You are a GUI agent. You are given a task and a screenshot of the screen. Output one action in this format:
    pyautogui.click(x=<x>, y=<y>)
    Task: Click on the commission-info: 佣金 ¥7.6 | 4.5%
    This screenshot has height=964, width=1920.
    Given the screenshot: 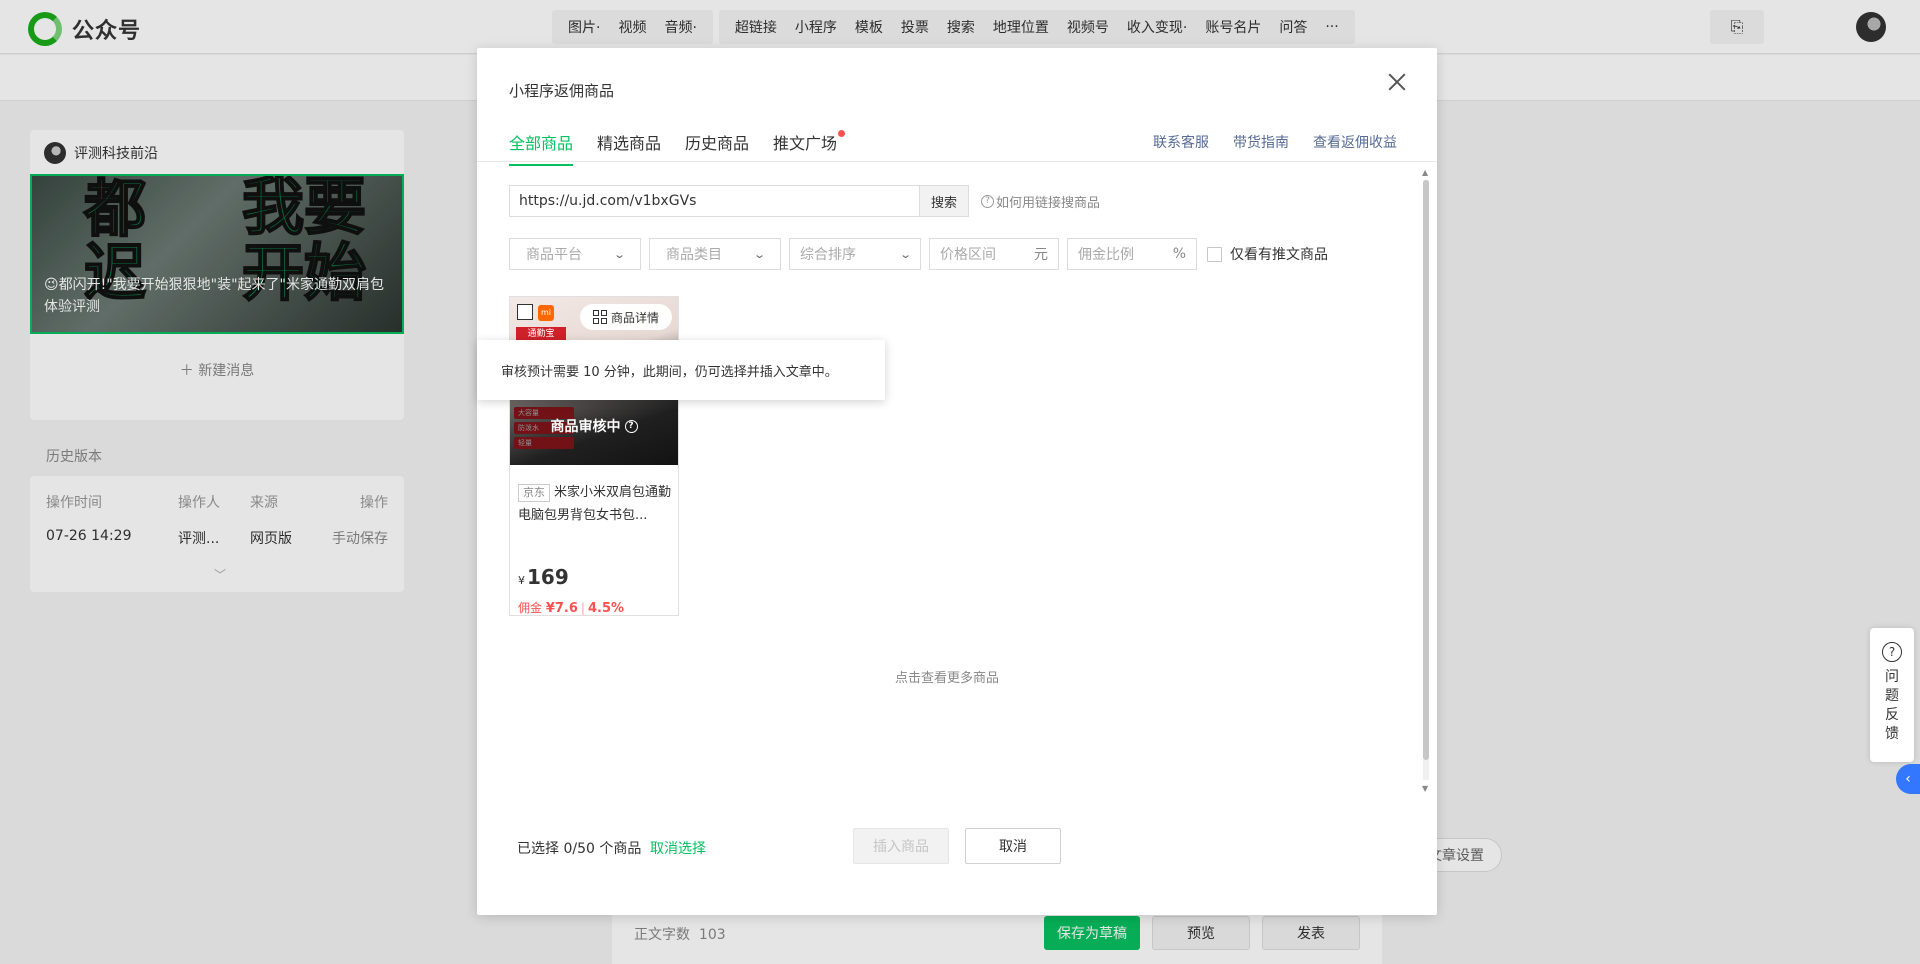 What is the action you would take?
    pyautogui.click(x=571, y=608)
    